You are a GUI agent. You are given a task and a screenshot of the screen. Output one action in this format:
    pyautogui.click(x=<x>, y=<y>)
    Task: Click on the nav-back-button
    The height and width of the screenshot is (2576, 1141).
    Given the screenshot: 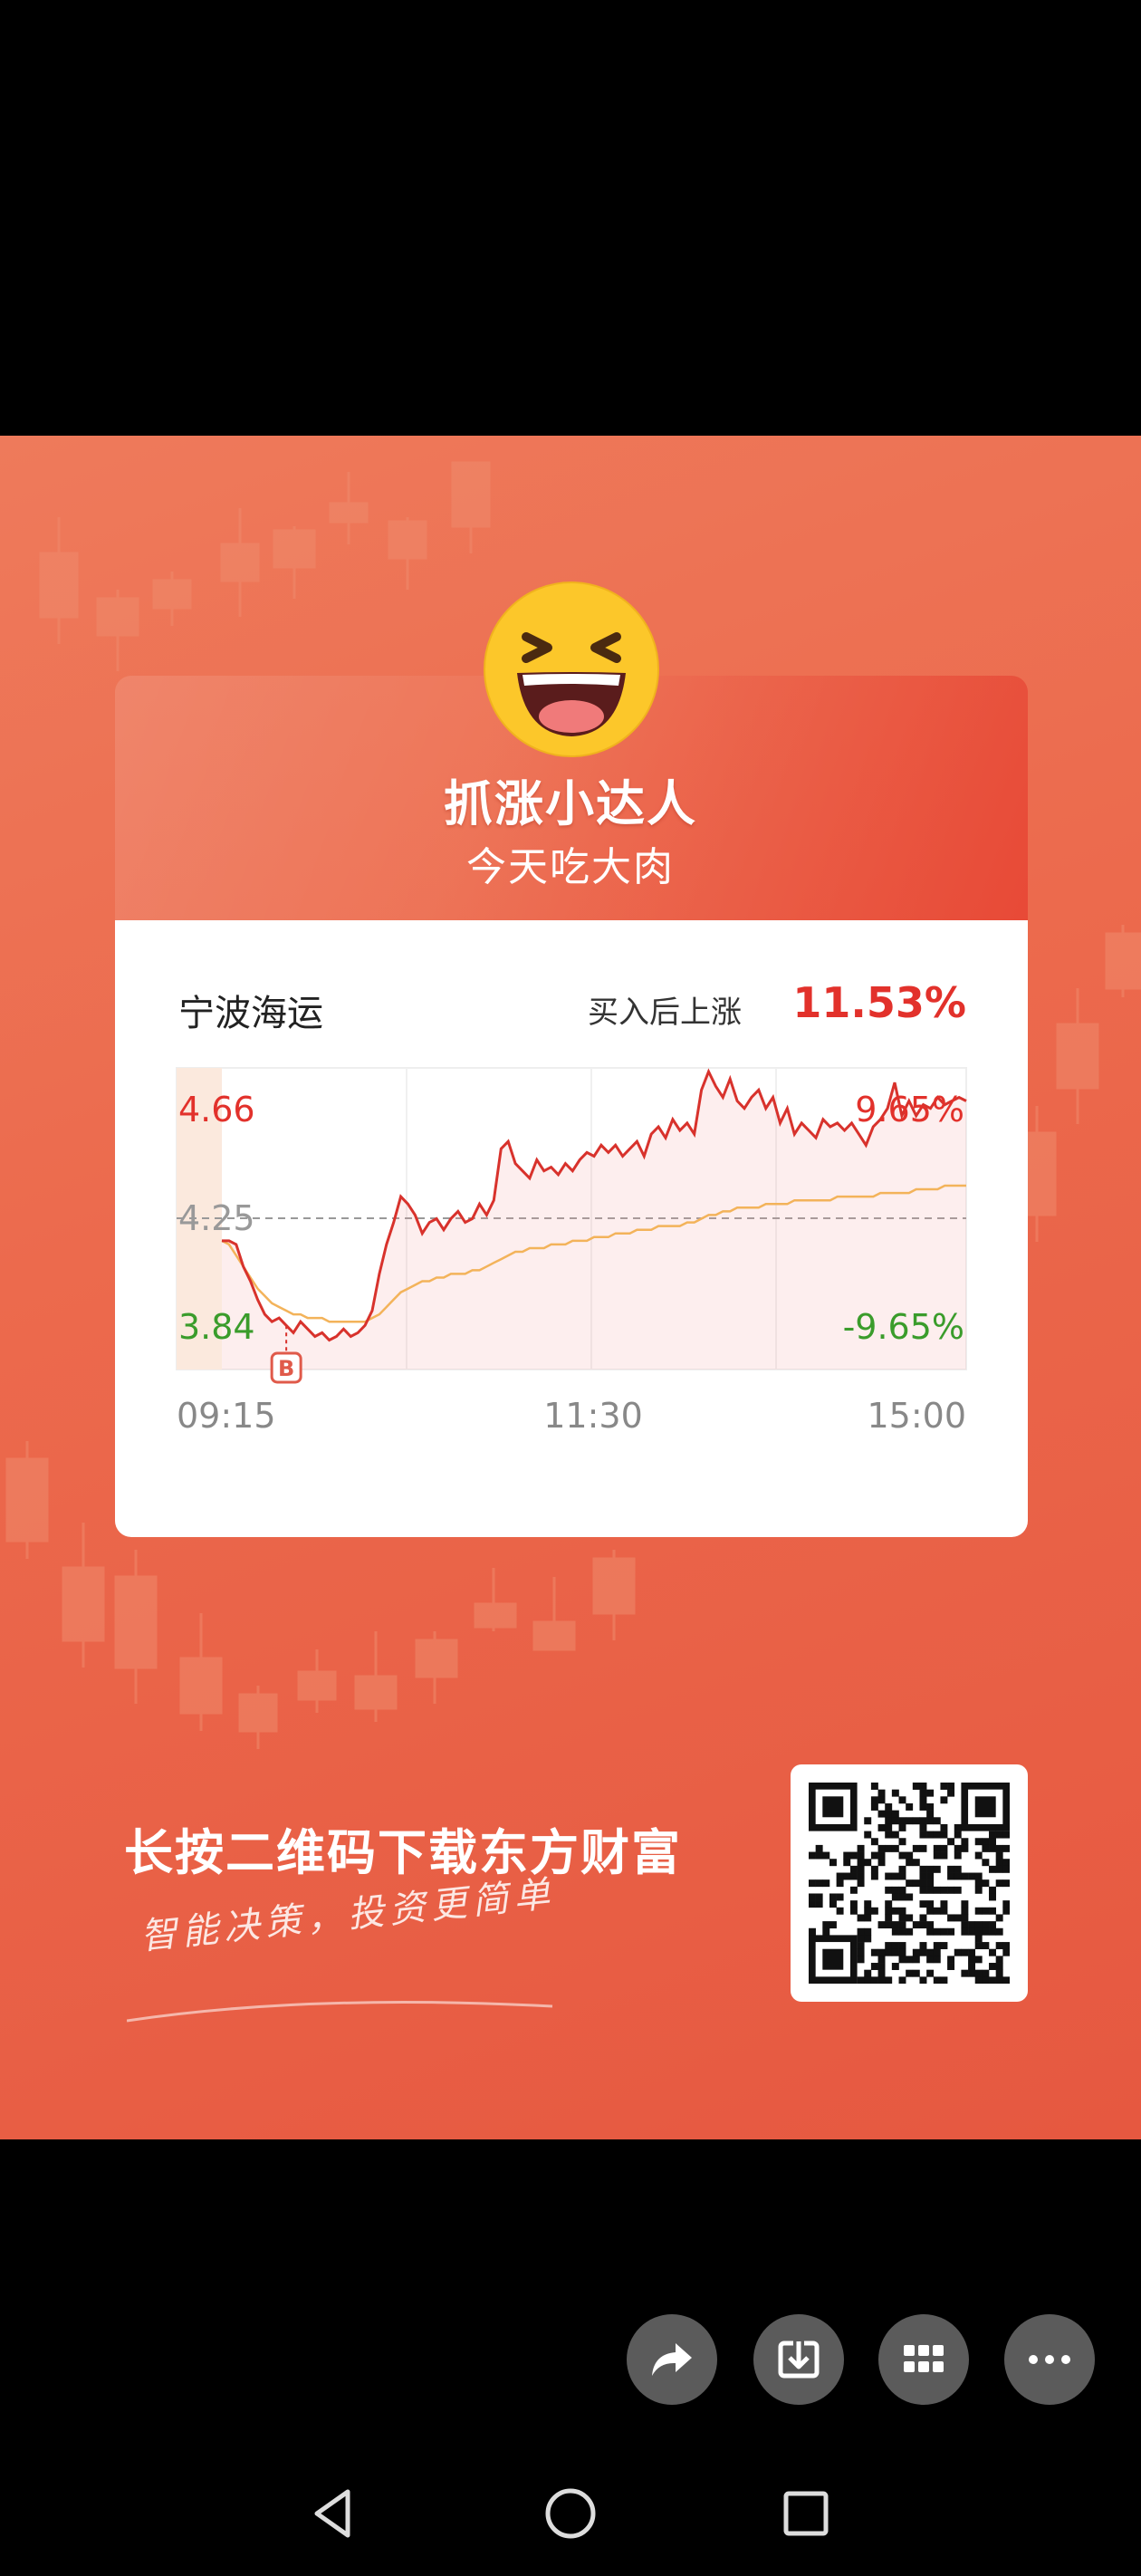 What is the action you would take?
    pyautogui.click(x=332, y=2513)
    